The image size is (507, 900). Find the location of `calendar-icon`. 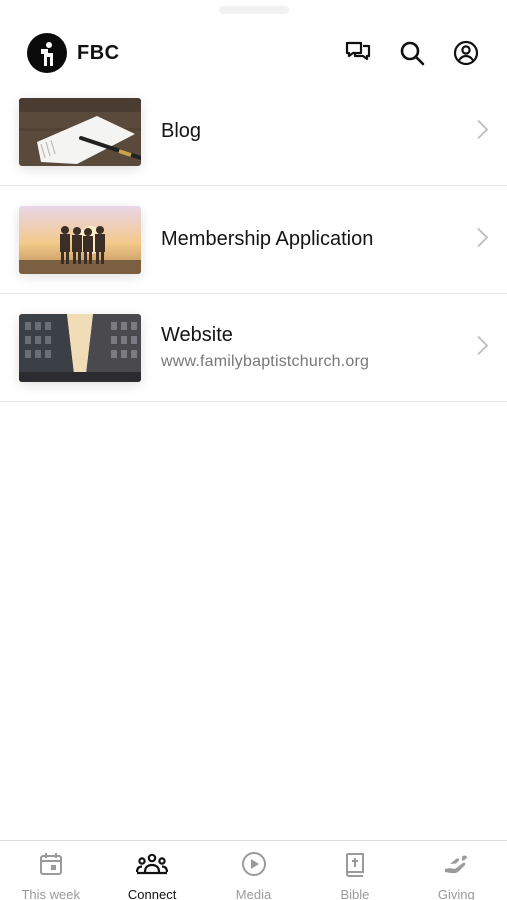

calendar-icon is located at coordinates (51, 866).